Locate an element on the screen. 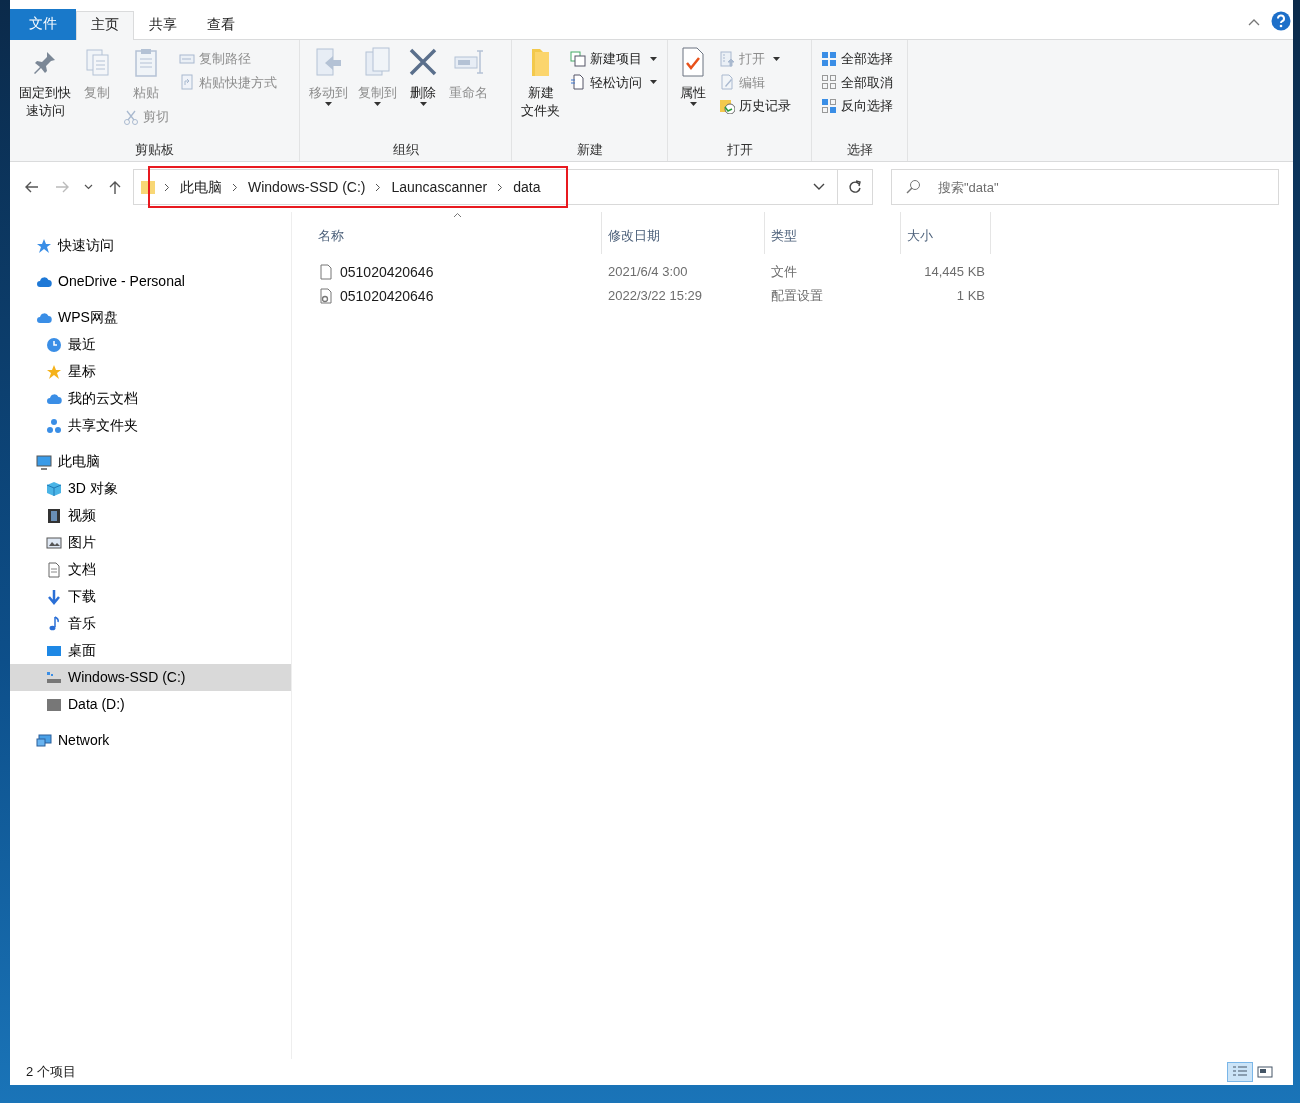 This screenshot has height=1103, width=1300. breadcrumb-item: data is located at coordinates (527, 187).